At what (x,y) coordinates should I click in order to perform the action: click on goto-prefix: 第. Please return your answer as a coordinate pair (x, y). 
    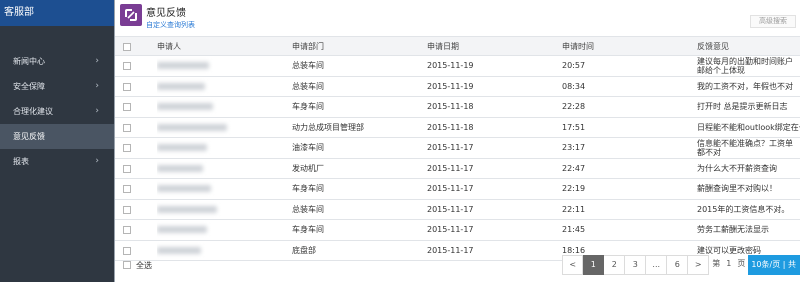
    Looking at the image, I should click on (716, 265).